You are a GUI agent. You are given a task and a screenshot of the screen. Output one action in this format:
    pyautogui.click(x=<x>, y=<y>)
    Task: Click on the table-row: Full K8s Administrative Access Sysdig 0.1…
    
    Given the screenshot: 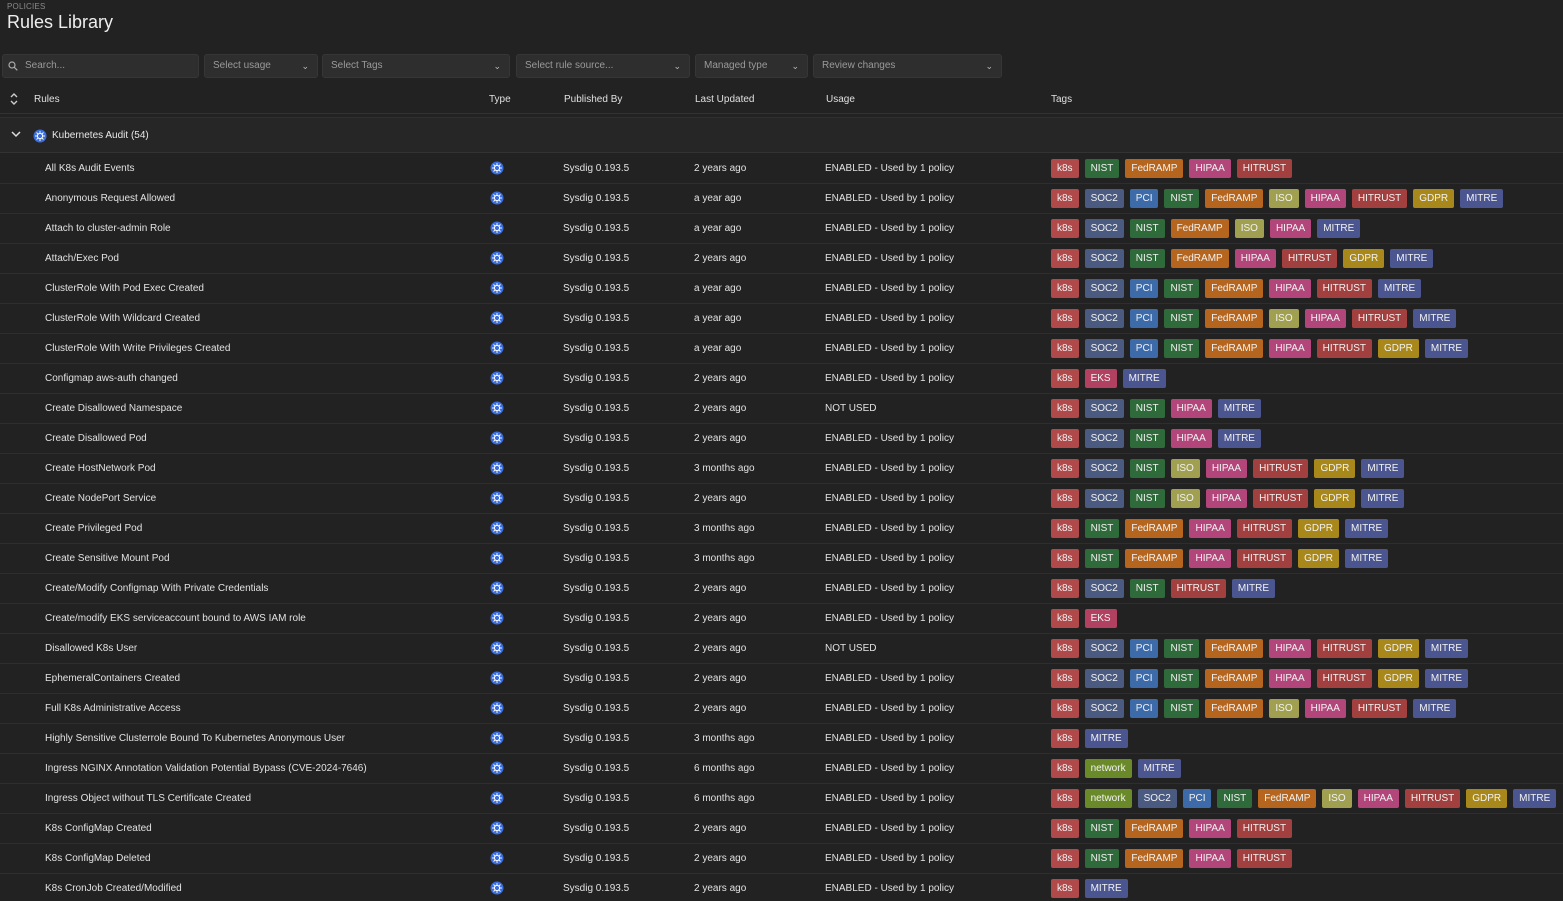 What is the action you would take?
    pyautogui.click(x=781, y=709)
    